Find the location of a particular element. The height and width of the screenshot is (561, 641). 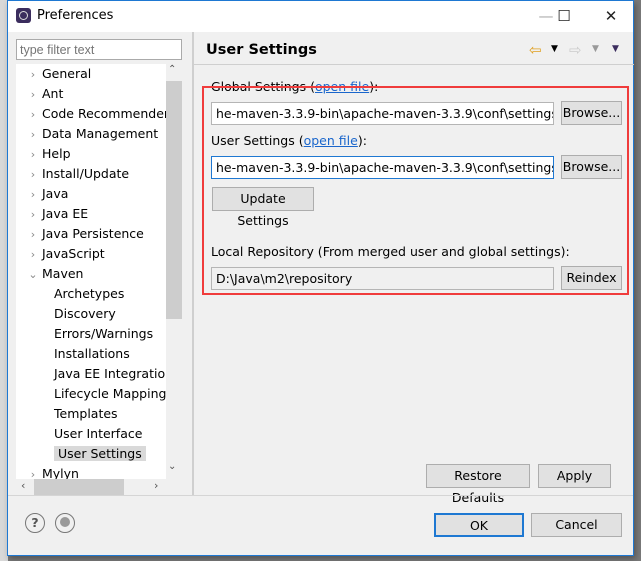

tree-item-label: Java EE Integration is located at coordinates (110, 373).